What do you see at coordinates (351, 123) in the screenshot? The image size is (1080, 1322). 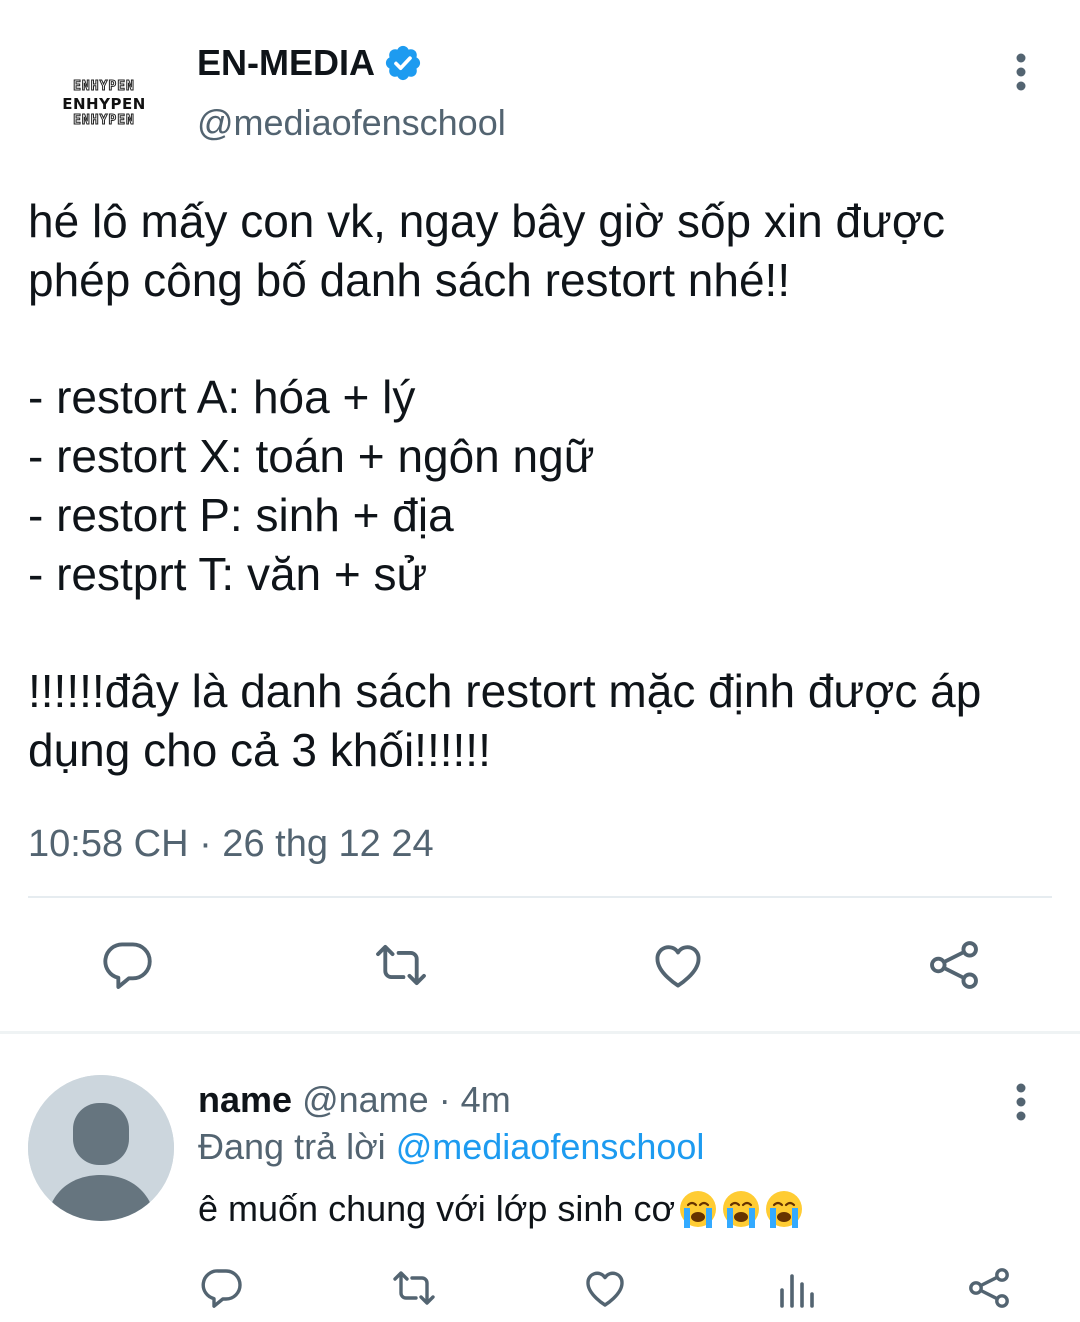 I see `author-handle: @mediaofenschool` at bounding box center [351, 123].